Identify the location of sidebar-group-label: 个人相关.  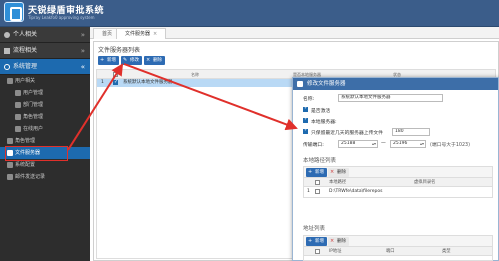
(25, 34).